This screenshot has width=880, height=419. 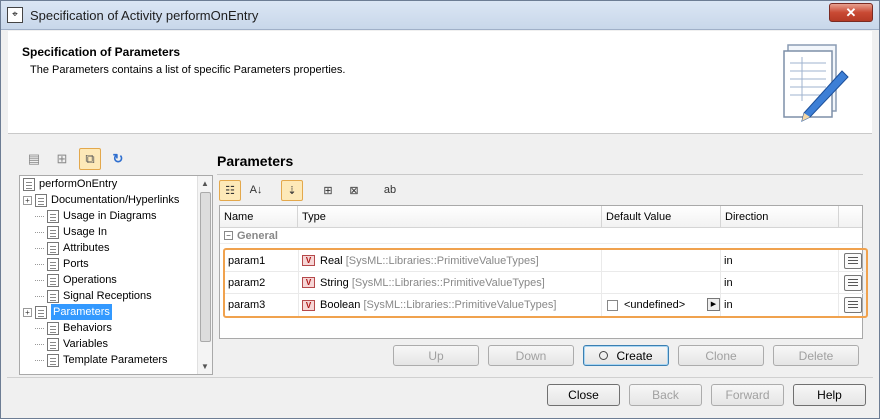 What do you see at coordinates (604, 355) in the screenshot?
I see `create-icon` at bounding box center [604, 355].